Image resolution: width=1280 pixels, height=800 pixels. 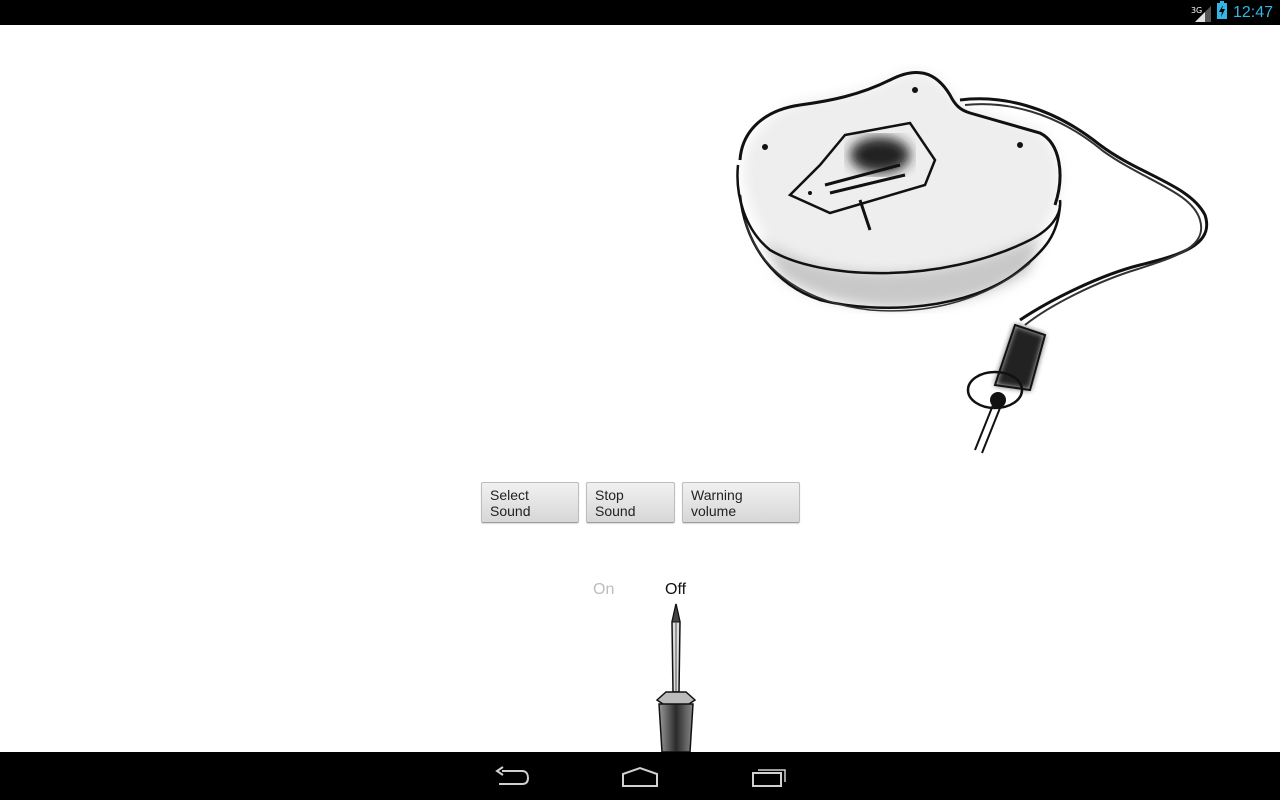 I want to click on back-icon, so click(x=512, y=777).